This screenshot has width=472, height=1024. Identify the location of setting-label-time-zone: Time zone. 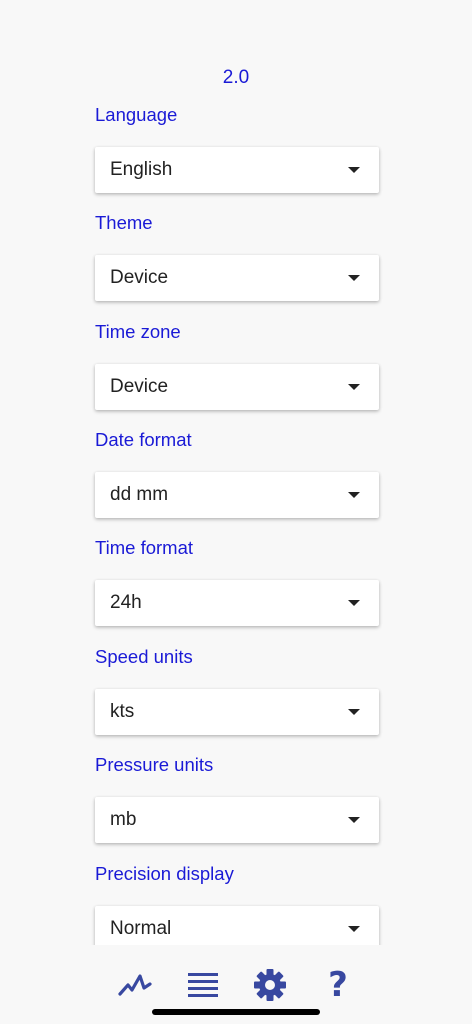
(138, 331).